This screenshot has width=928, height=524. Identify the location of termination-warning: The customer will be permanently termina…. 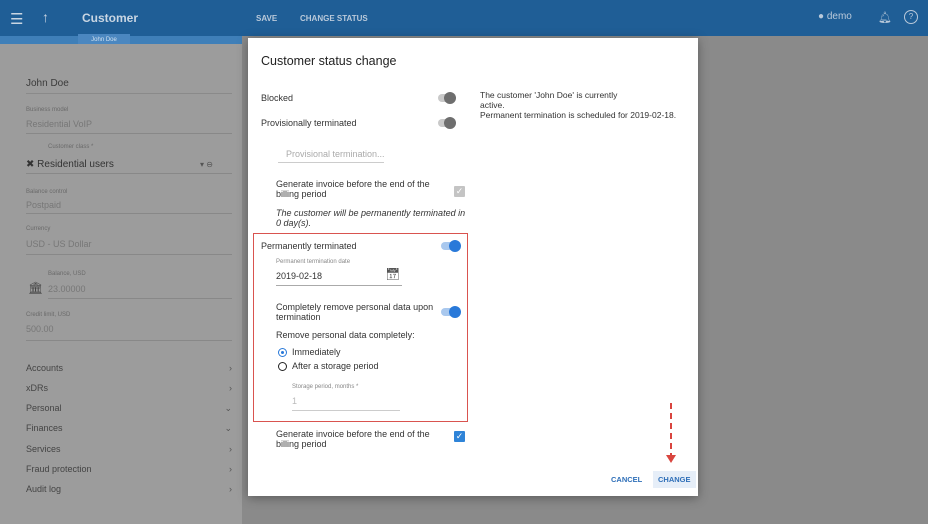
(371, 218).